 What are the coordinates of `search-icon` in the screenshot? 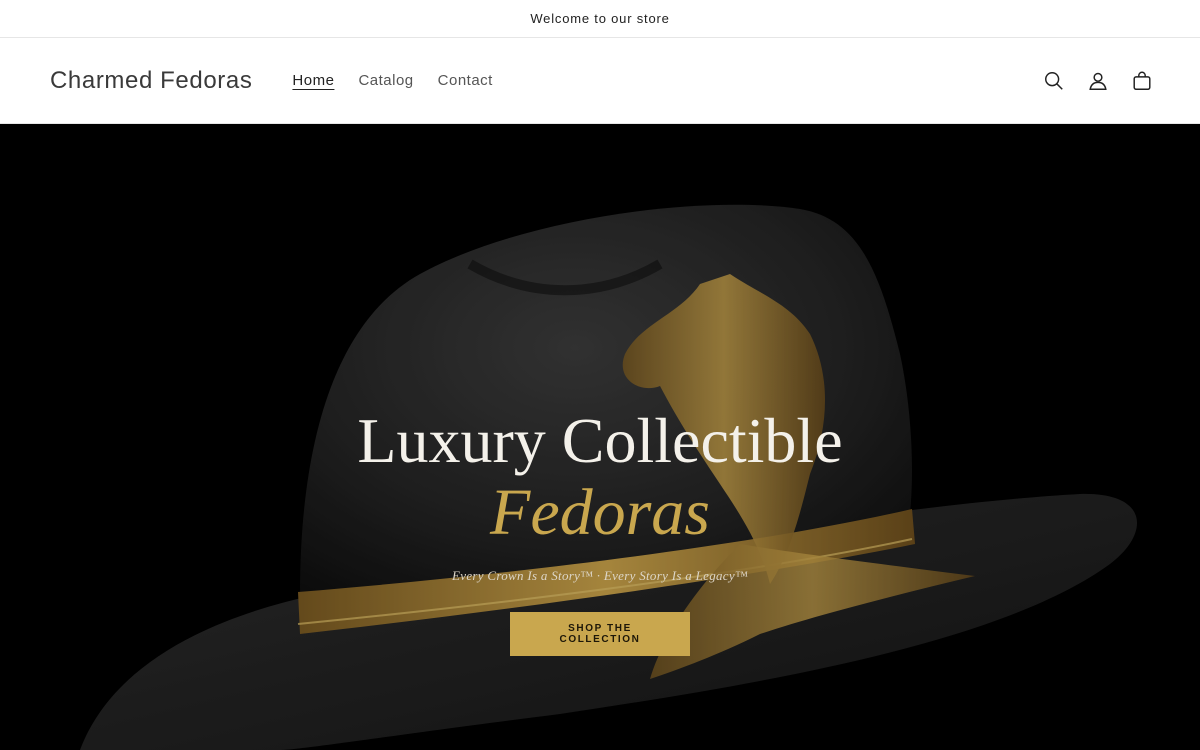 It's located at (1054, 81).